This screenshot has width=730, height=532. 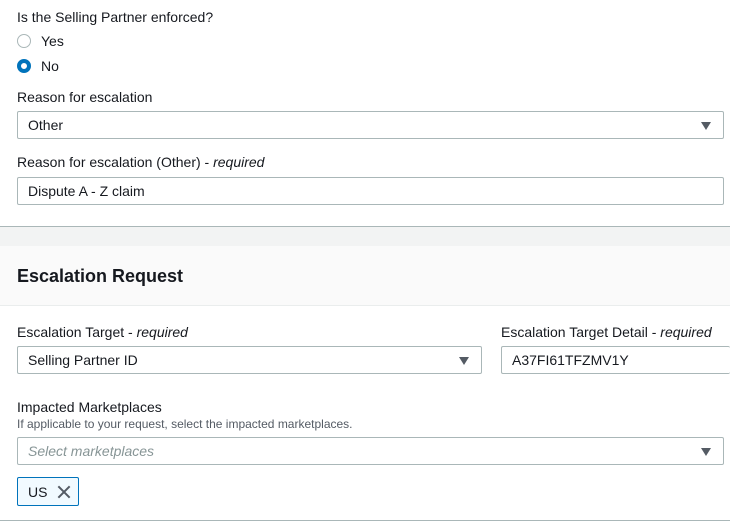 I want to click on radio-no-circle, so click(x=24, y=66).